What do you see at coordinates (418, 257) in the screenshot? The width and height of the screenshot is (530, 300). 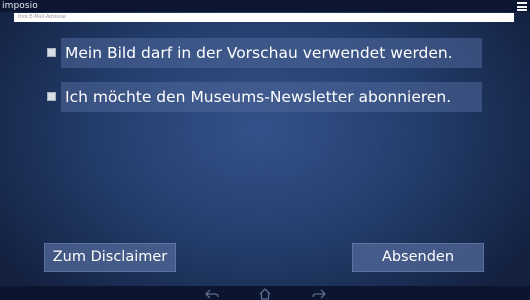 I see `submit-button: Absenden` at bounding box center [418, 257].